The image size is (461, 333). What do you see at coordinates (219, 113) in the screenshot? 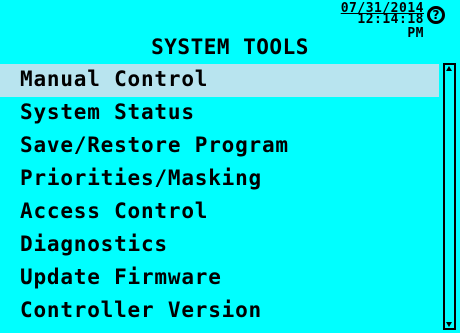
I see `menu-item-system-status: System Status` at bounding box center [219, 113].